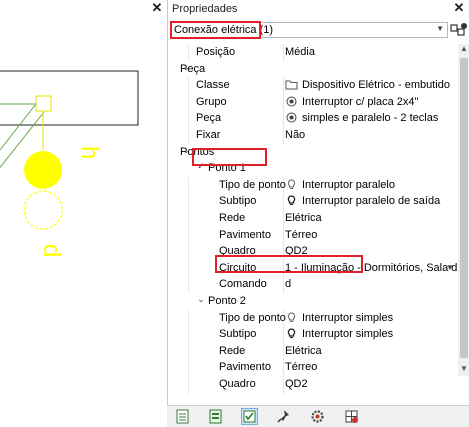 This screenshot has width=469, height=427. What do you see at coordinates (313, 69) in the screenshot?
I see `grid-group-row: ⌄ Peça` at bounding box center [313, 69].